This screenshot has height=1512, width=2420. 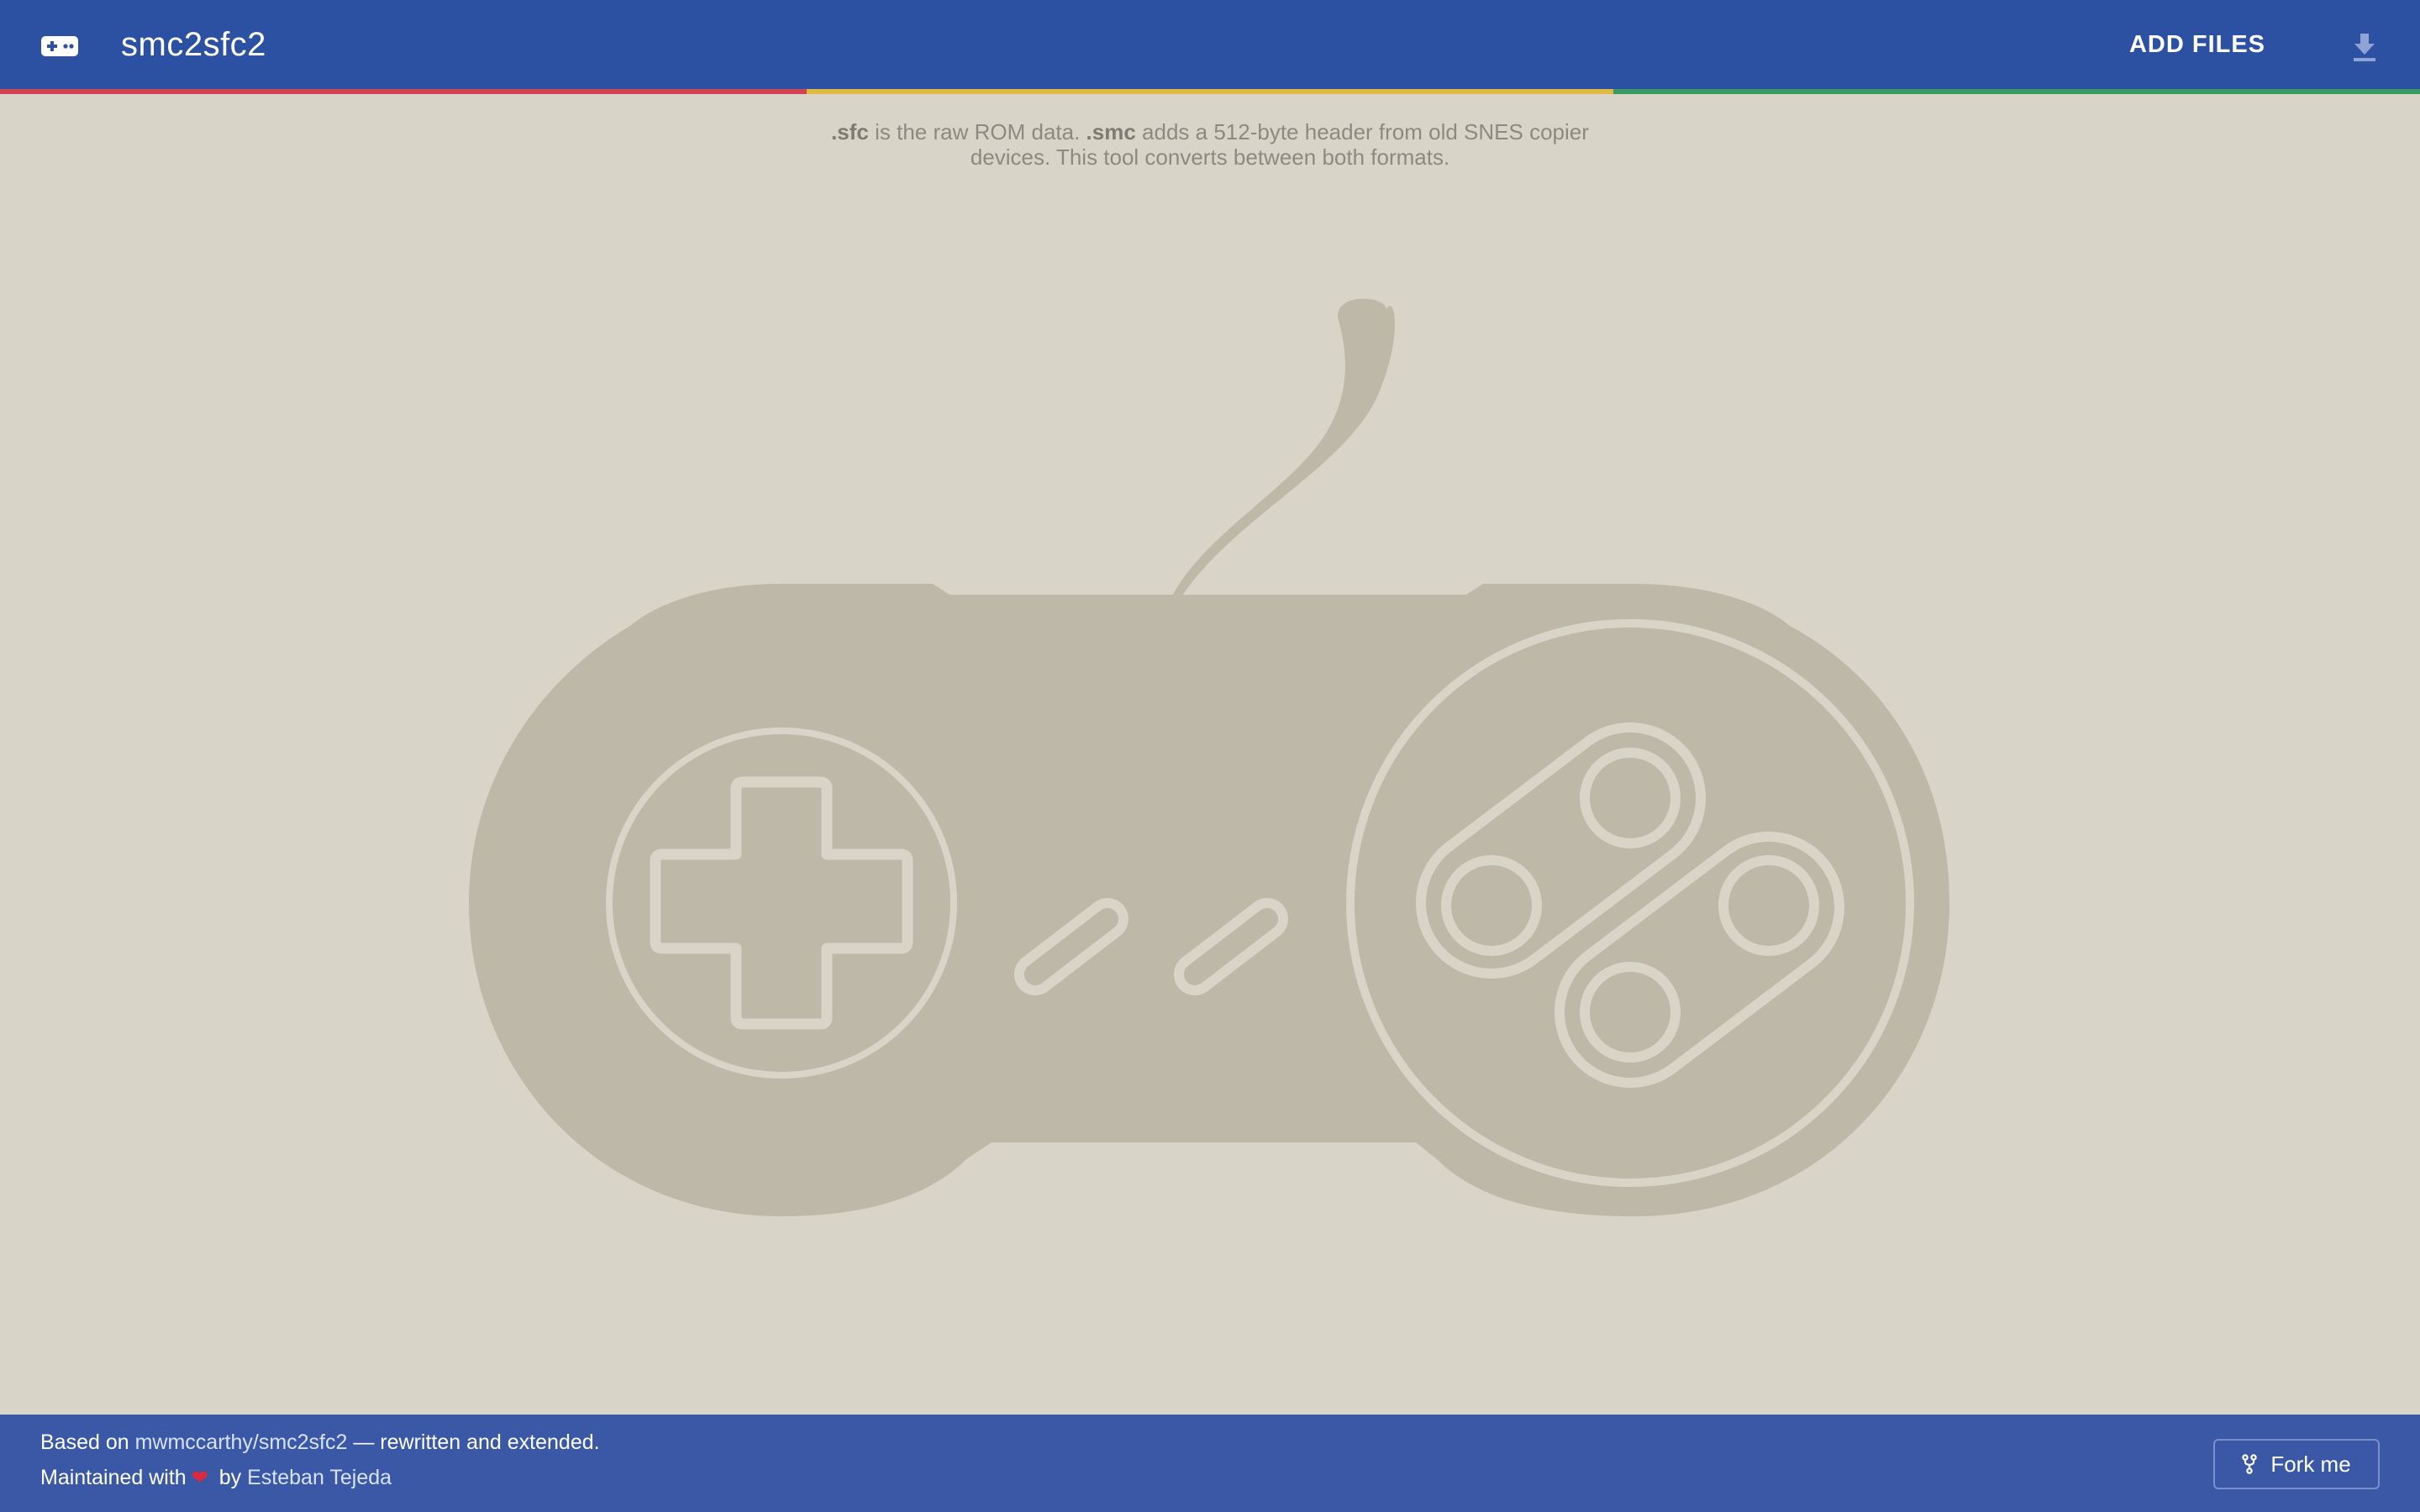 I want to click on heart-icon: ❤, so click(x=199, y=1478).